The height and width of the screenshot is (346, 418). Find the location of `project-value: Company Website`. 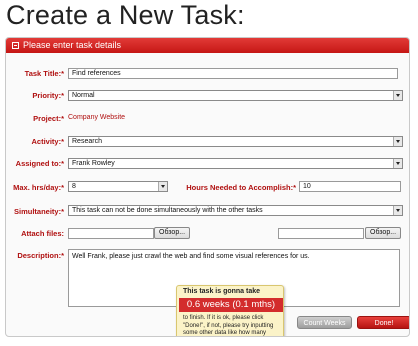

project-value: Company Website is located at coordinates (97, 117).